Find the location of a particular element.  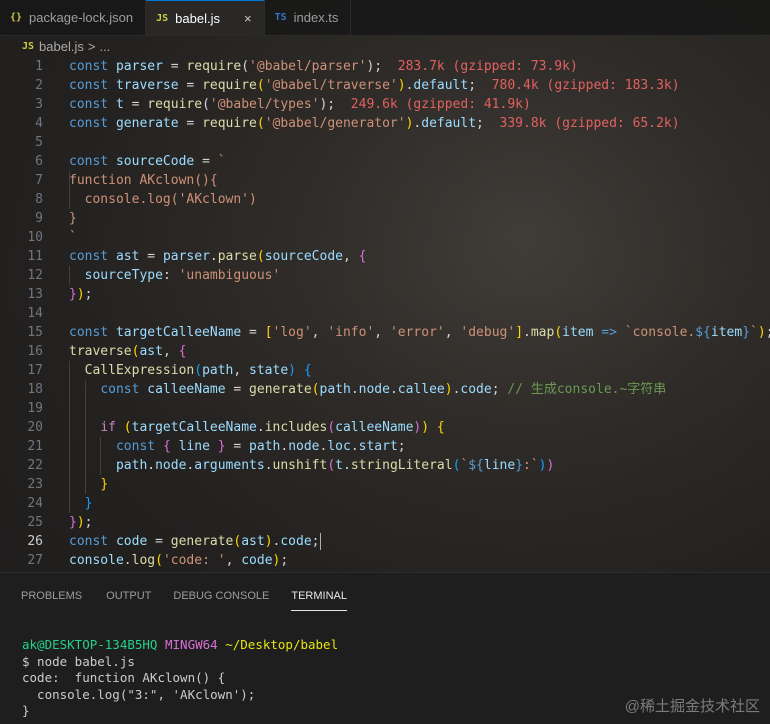

breadcrumb-file: babel.js is located at coordinates (61, 46).